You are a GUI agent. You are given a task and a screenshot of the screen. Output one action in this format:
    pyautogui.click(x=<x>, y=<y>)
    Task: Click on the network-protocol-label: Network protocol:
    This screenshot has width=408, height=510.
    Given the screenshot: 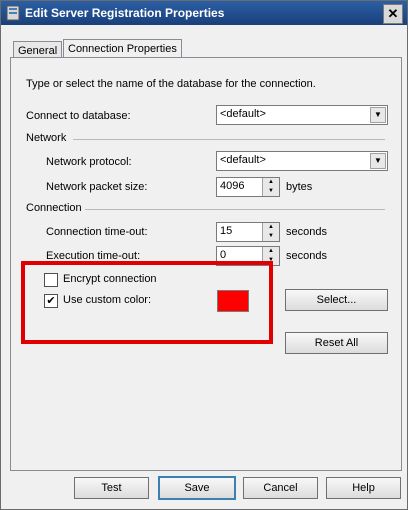 What is the action you would take?
    pyautogui.click(x=89, y=162)
    